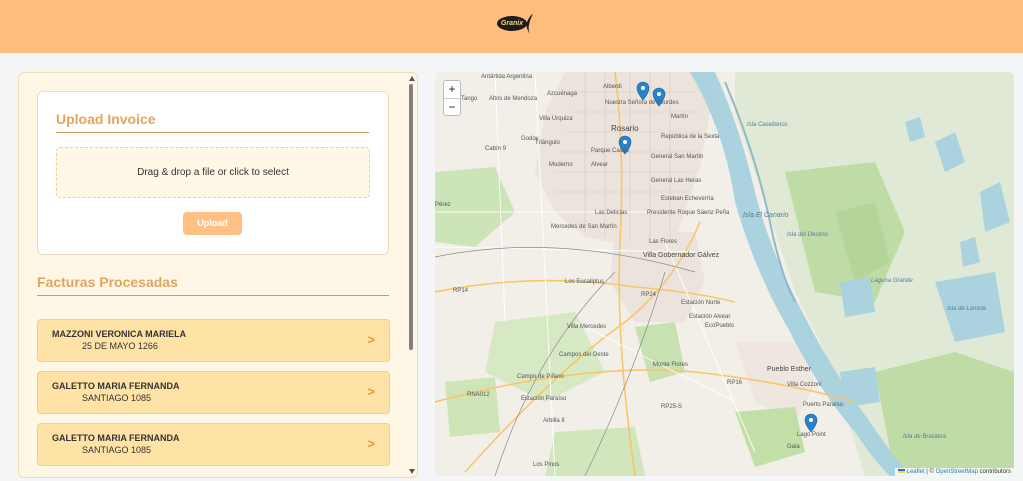 The width and height of the screenshot is (1023, 481). I want to click on leaflet-link: Leaflet, so click(916, 472).